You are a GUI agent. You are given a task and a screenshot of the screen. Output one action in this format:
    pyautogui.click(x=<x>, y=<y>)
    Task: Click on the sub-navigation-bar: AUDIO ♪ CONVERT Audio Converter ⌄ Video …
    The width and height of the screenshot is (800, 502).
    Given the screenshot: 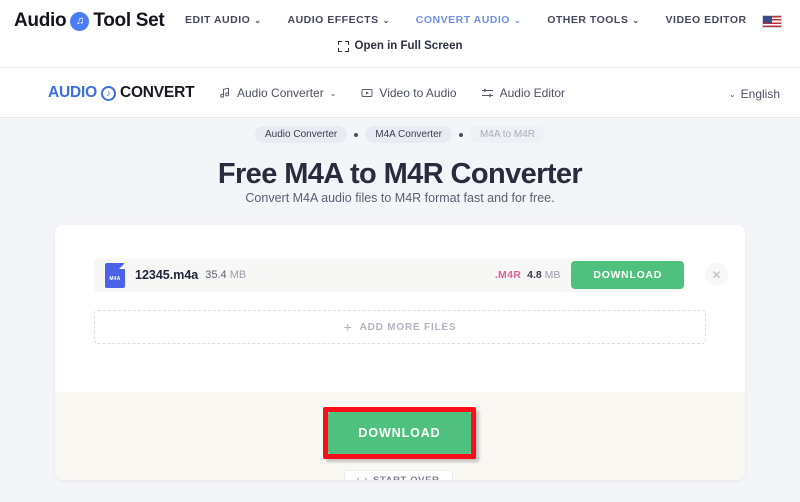 What is the action you would take?
    pyautogui.click(x=400, y=93)
    